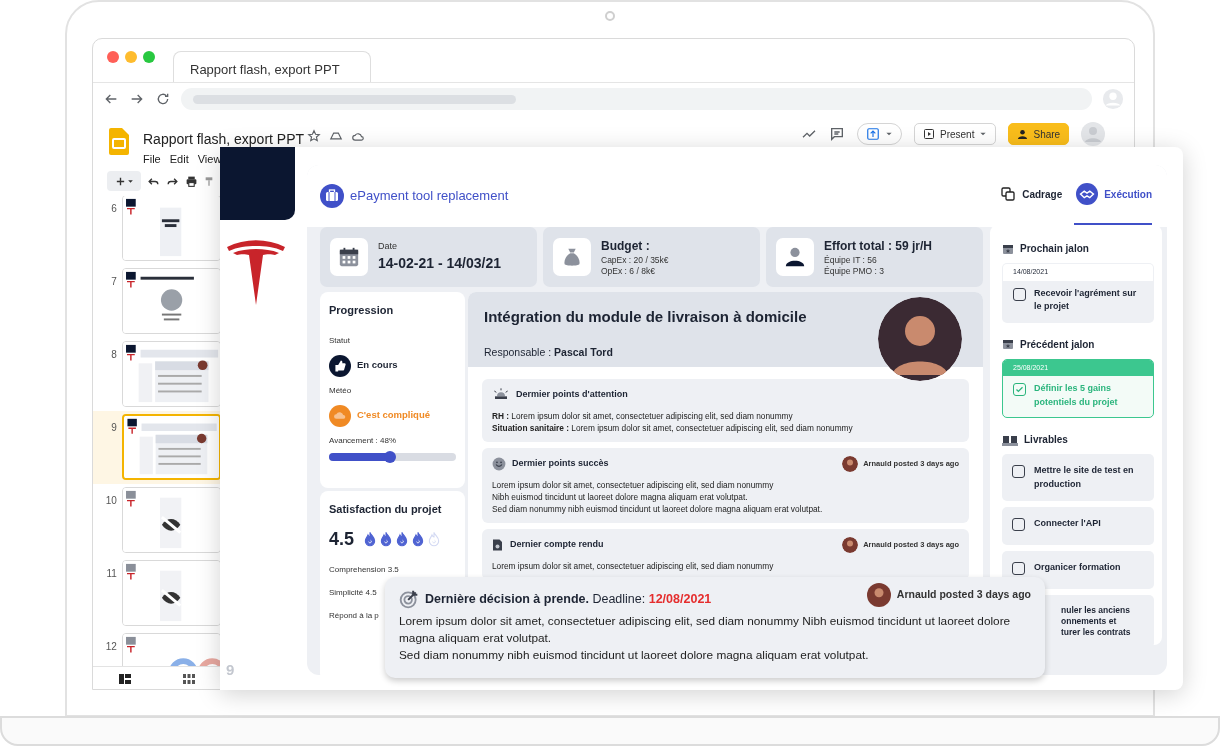 The image size is (1220, 749). I want to click on slide-number: 8, so click(113, 355).